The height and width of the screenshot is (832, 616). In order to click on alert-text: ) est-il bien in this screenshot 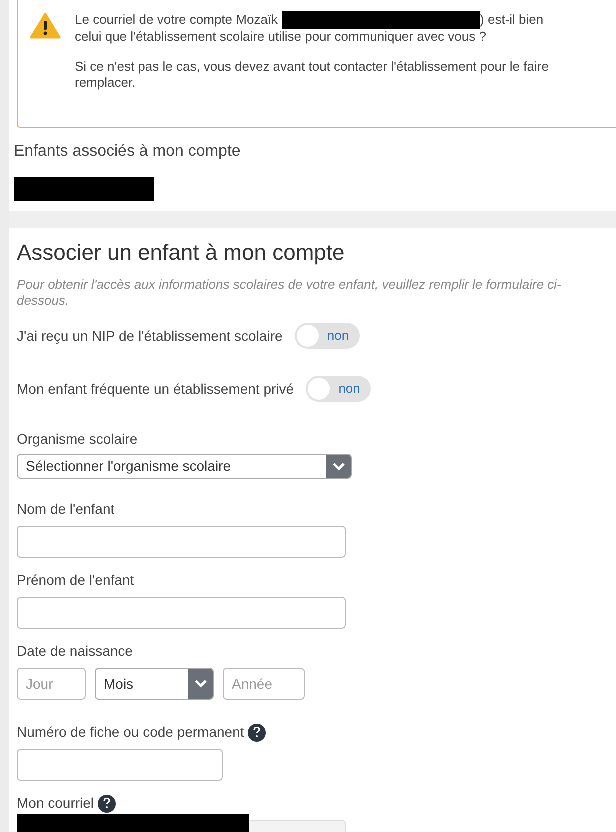, I will do `click(512, 20)`.